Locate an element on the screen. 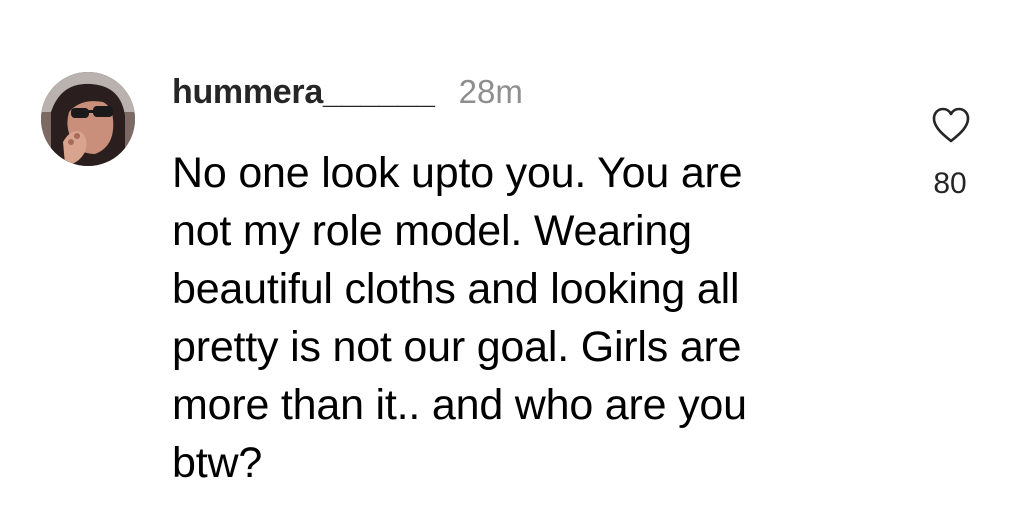  avatar is located at coordinates (88, 119).